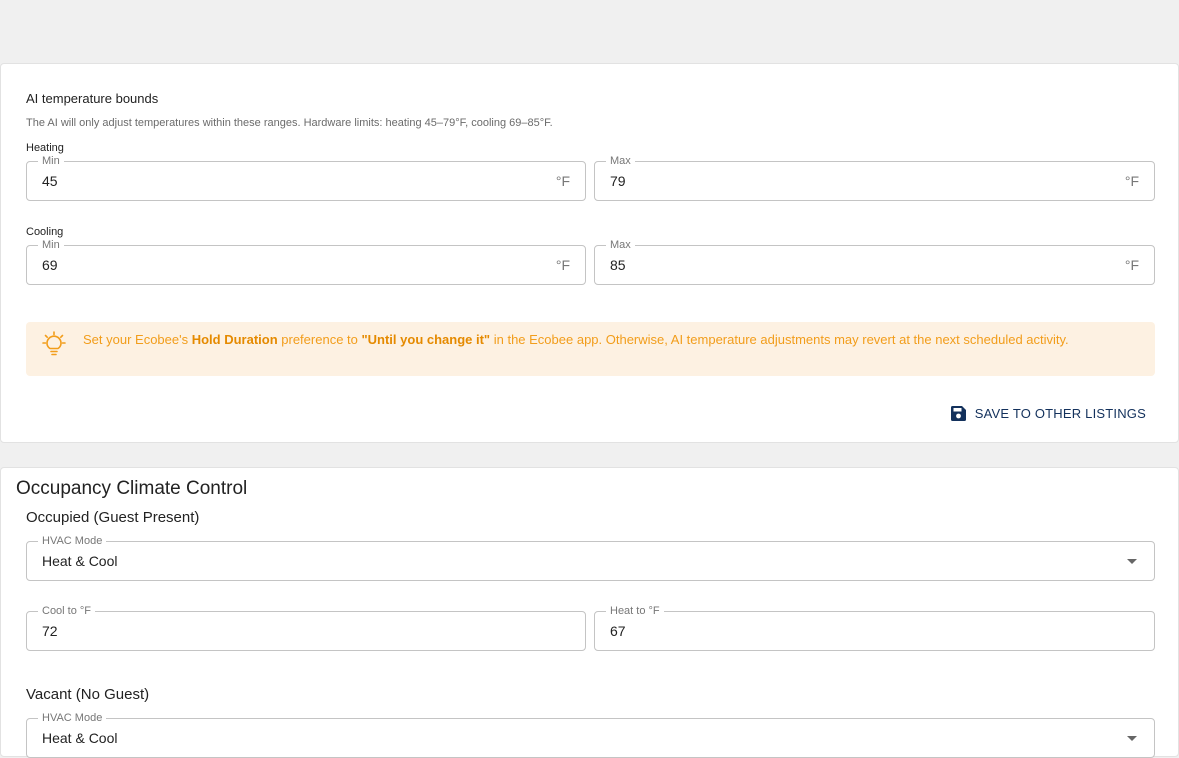  What do you see at coordinates (306, 262) in the screenshot?
I see `cooling-min-field: Min 69 °F` at bounding box center [306, 262].